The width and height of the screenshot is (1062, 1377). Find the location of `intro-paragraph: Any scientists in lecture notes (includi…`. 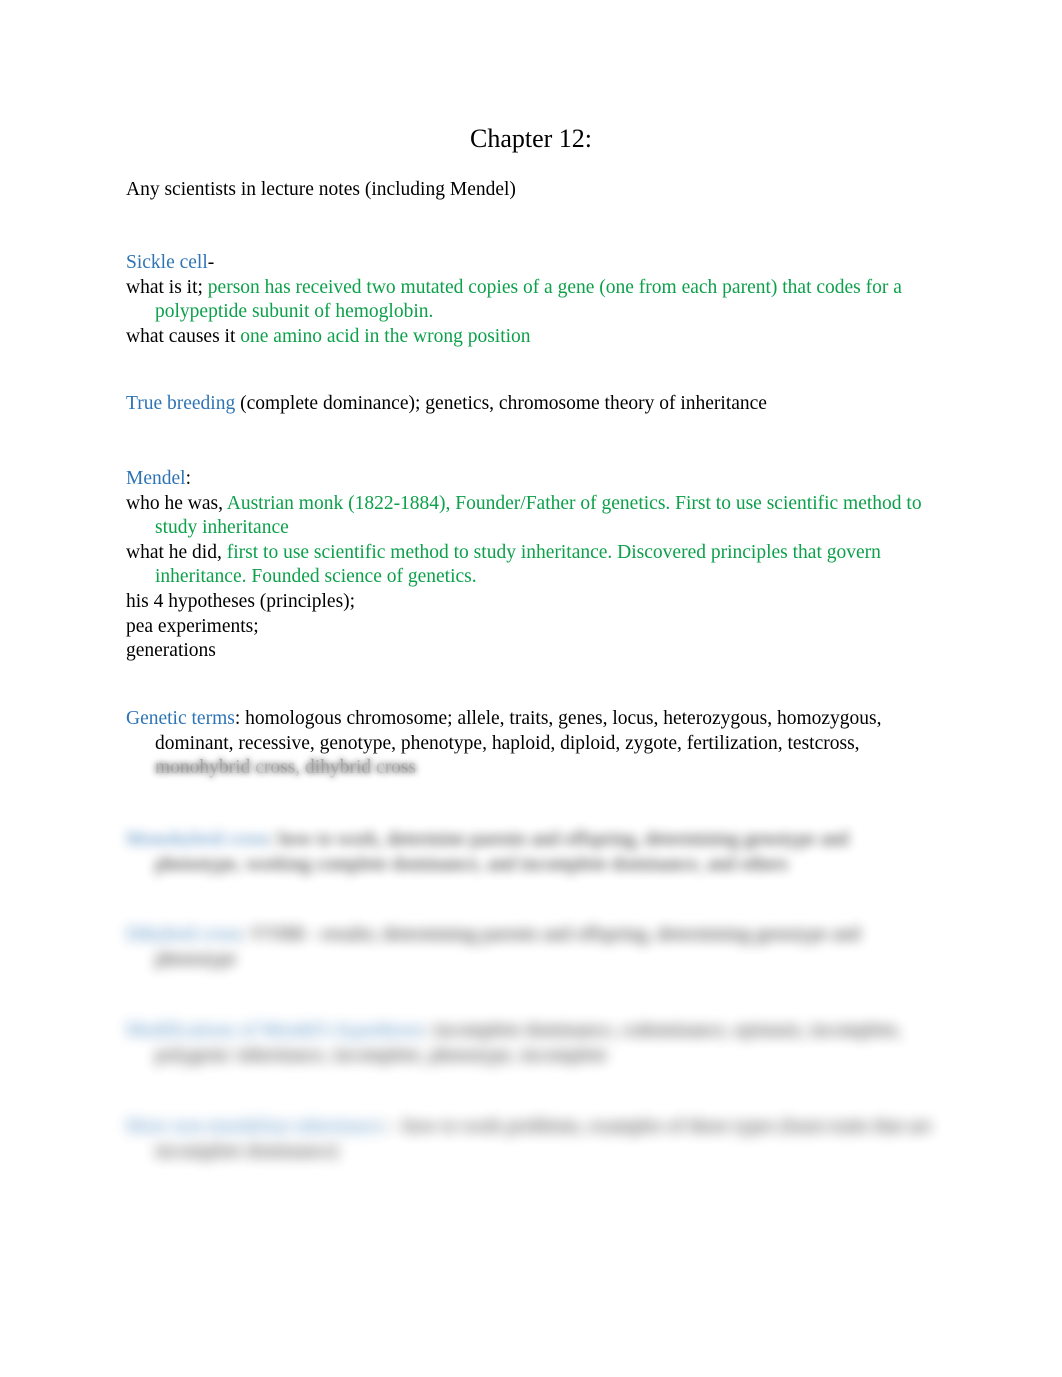

intro-paragraph: Any scientists in lecture notes (includi… is located at coordinates (532, 190).